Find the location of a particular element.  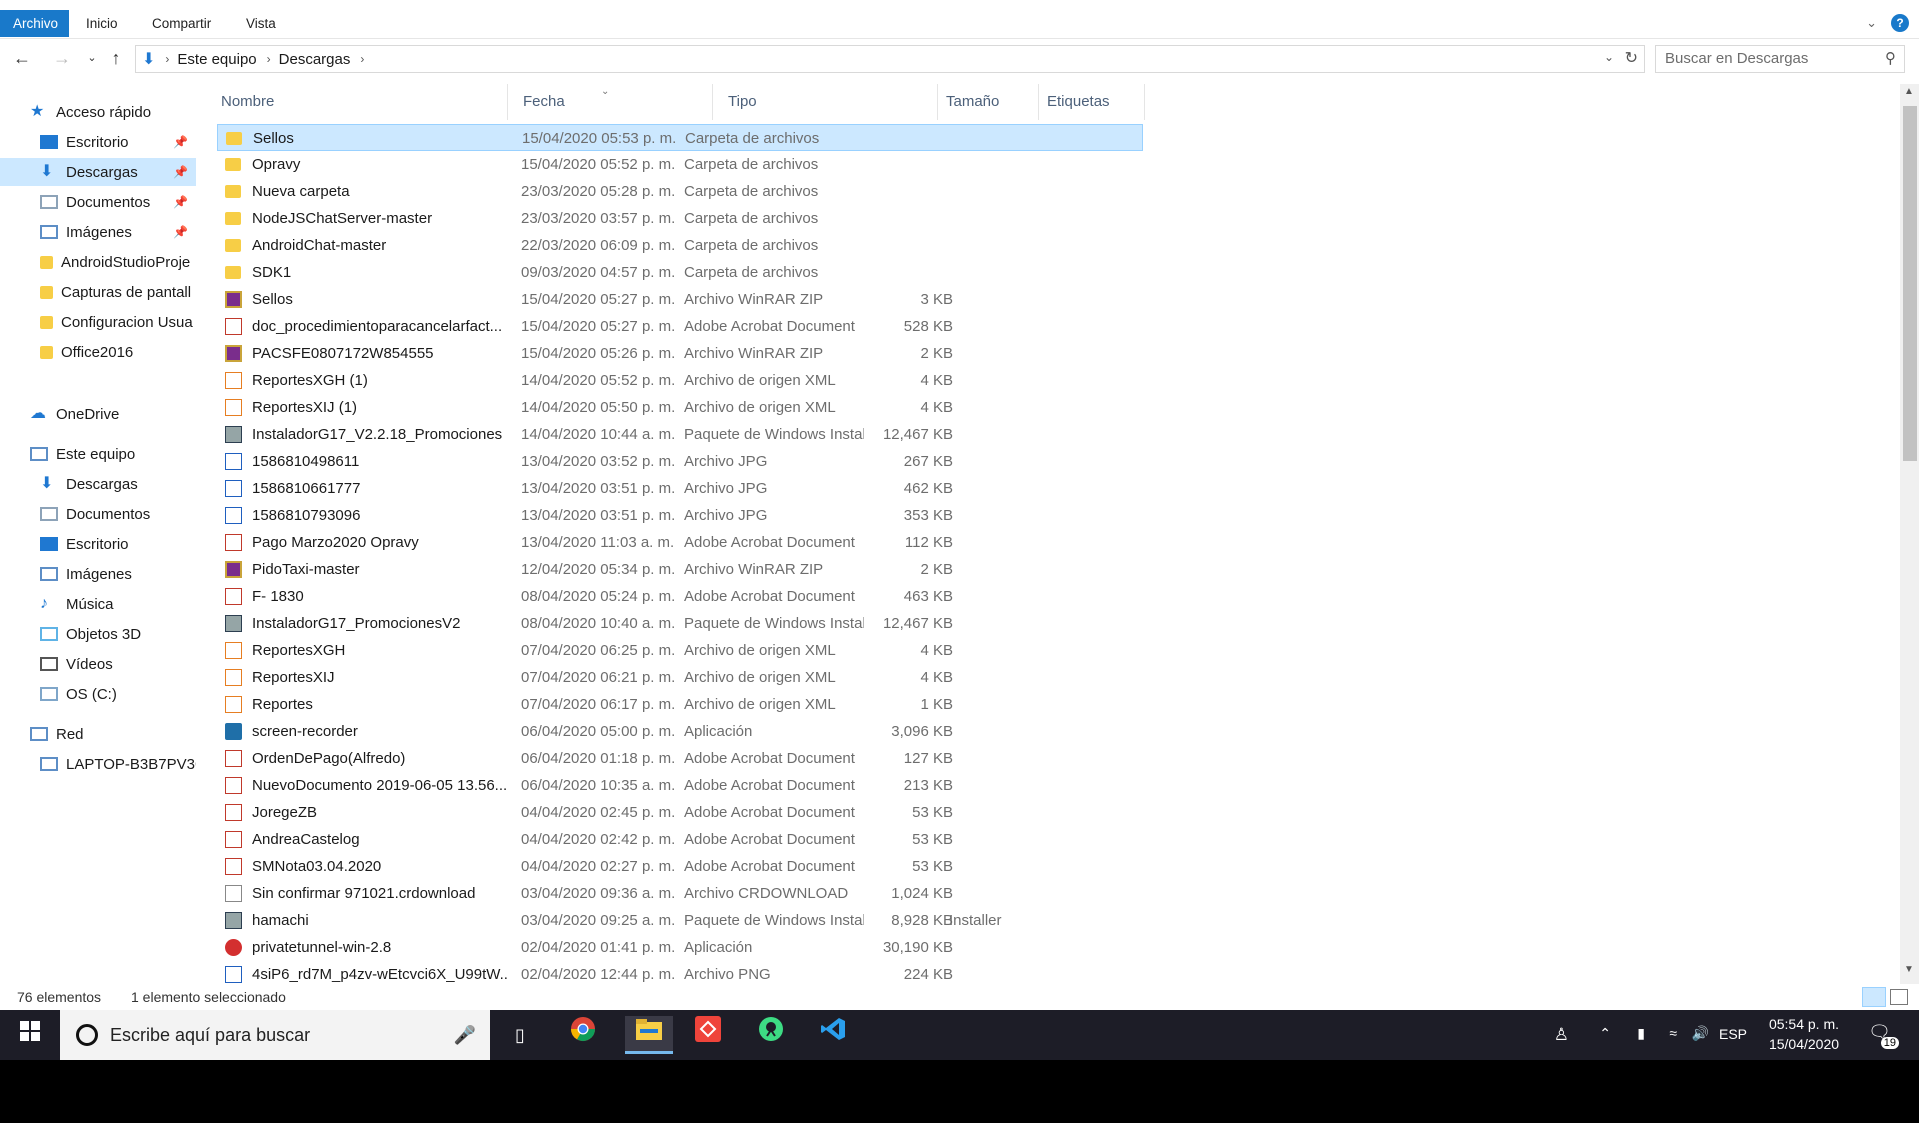

tab-archivo: Archivo is located at coordinates (34, 23).